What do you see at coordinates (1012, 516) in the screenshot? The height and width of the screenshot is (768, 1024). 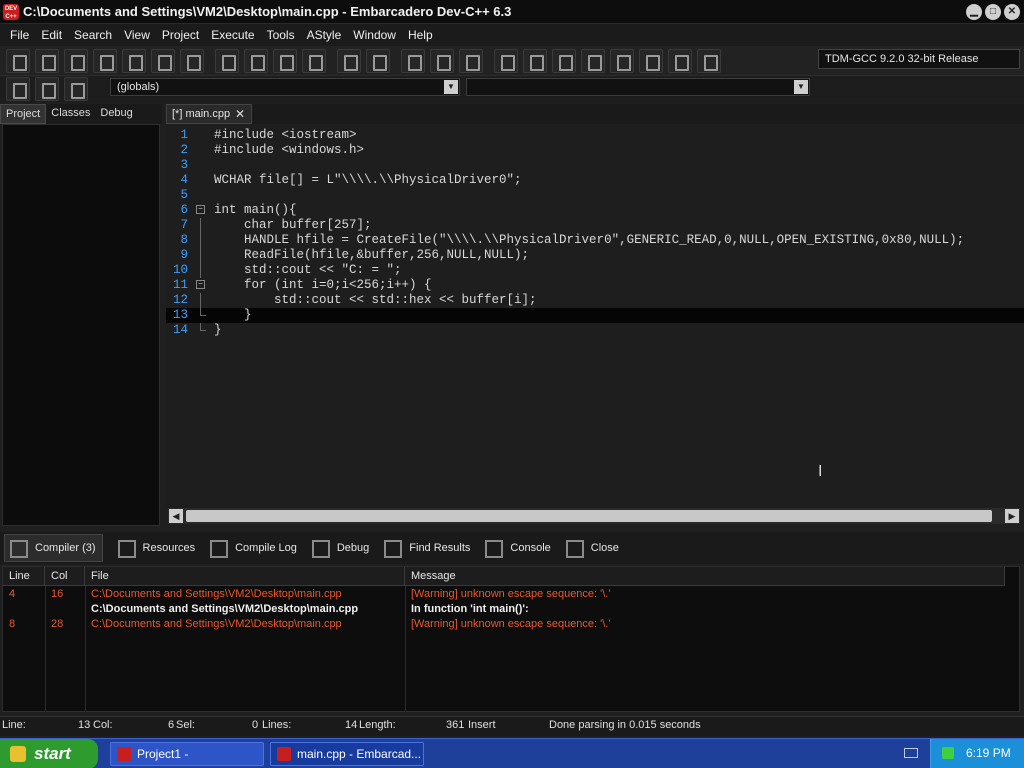 I see `scroll-right-icon: ▶` at bounding box center [1012, 516].